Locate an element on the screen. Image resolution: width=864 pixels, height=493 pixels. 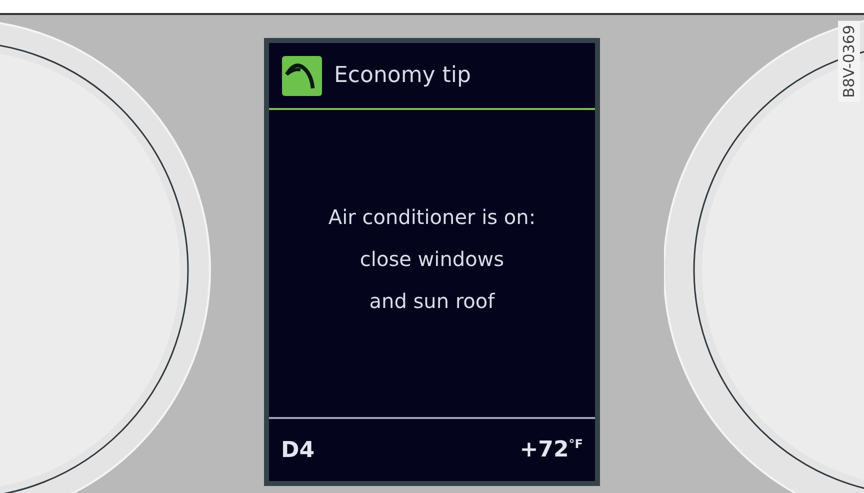
display-title: Economy tip is located at coordinates (403, 75).